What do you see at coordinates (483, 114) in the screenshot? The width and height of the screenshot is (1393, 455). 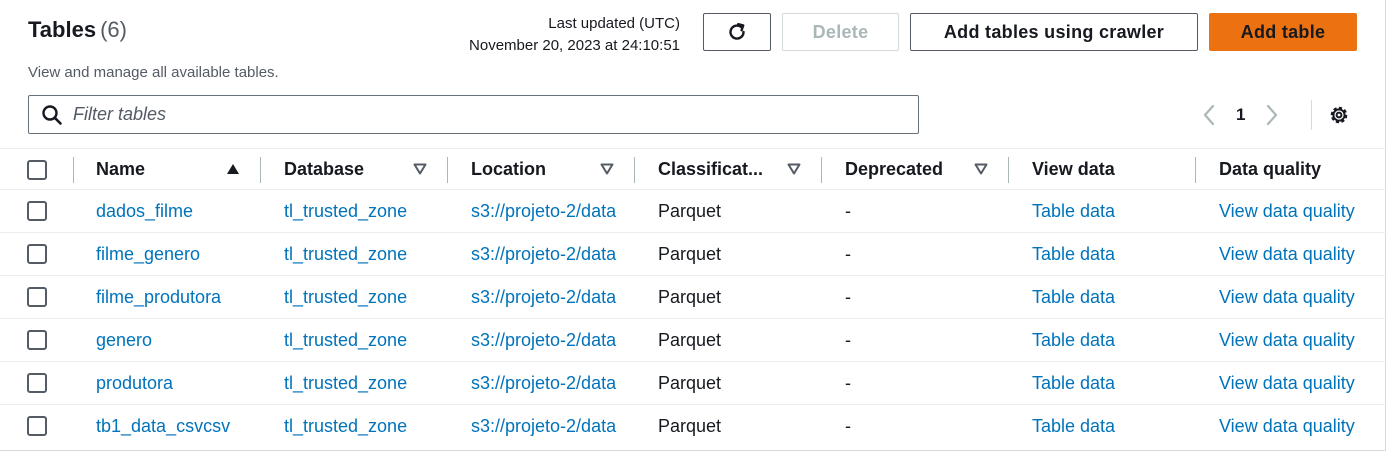 I see `filter-tables-input` at bounding box center [483, 114].